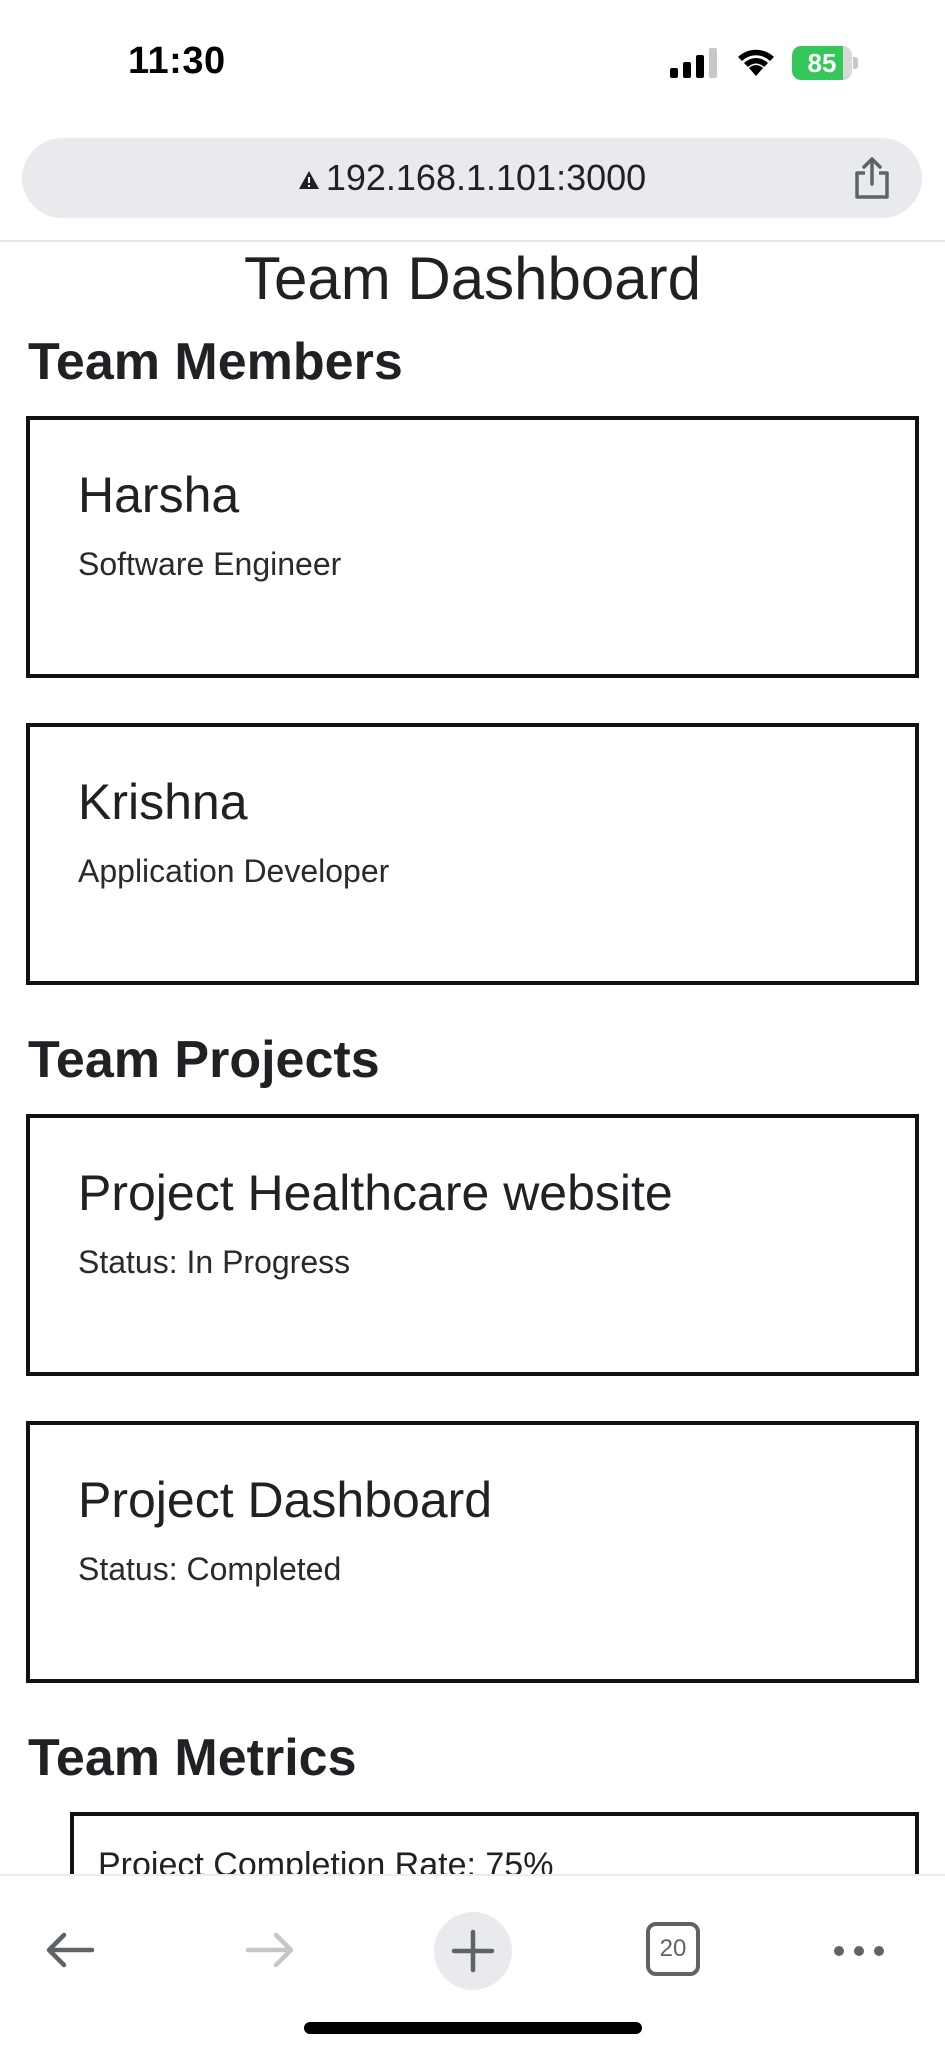  I want to click on share-icon, so click(872, 178).